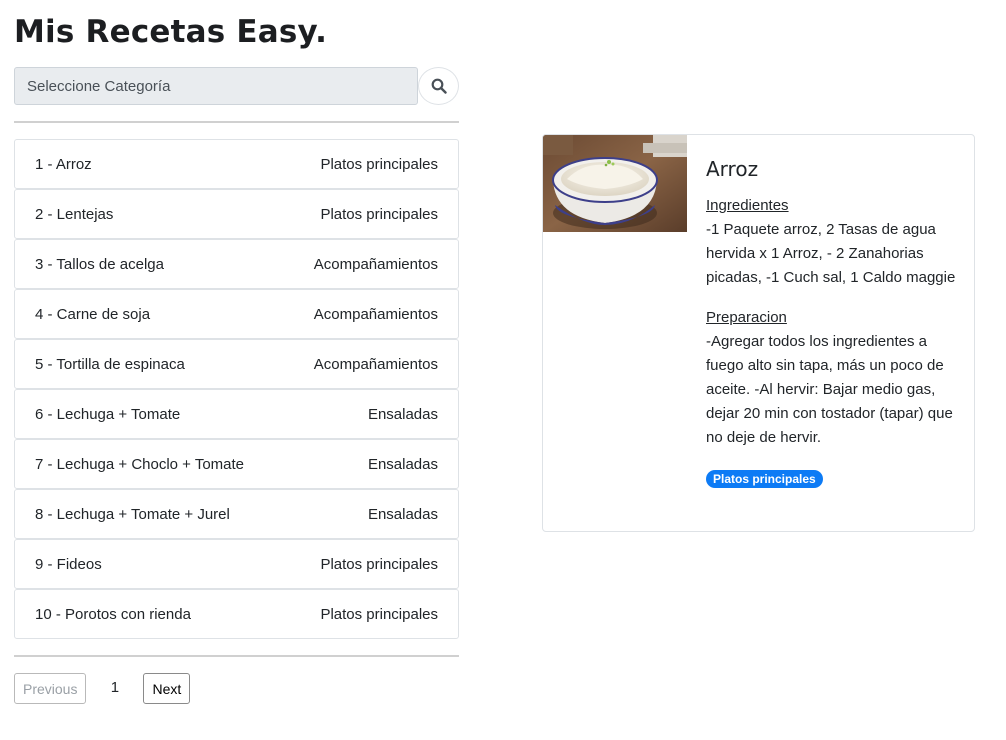 Image resolution: width=1006 pixels, height=740 pixels. Describe the element at coordinates (236, 122) in the screenshot. I see `top-divider` at that location.